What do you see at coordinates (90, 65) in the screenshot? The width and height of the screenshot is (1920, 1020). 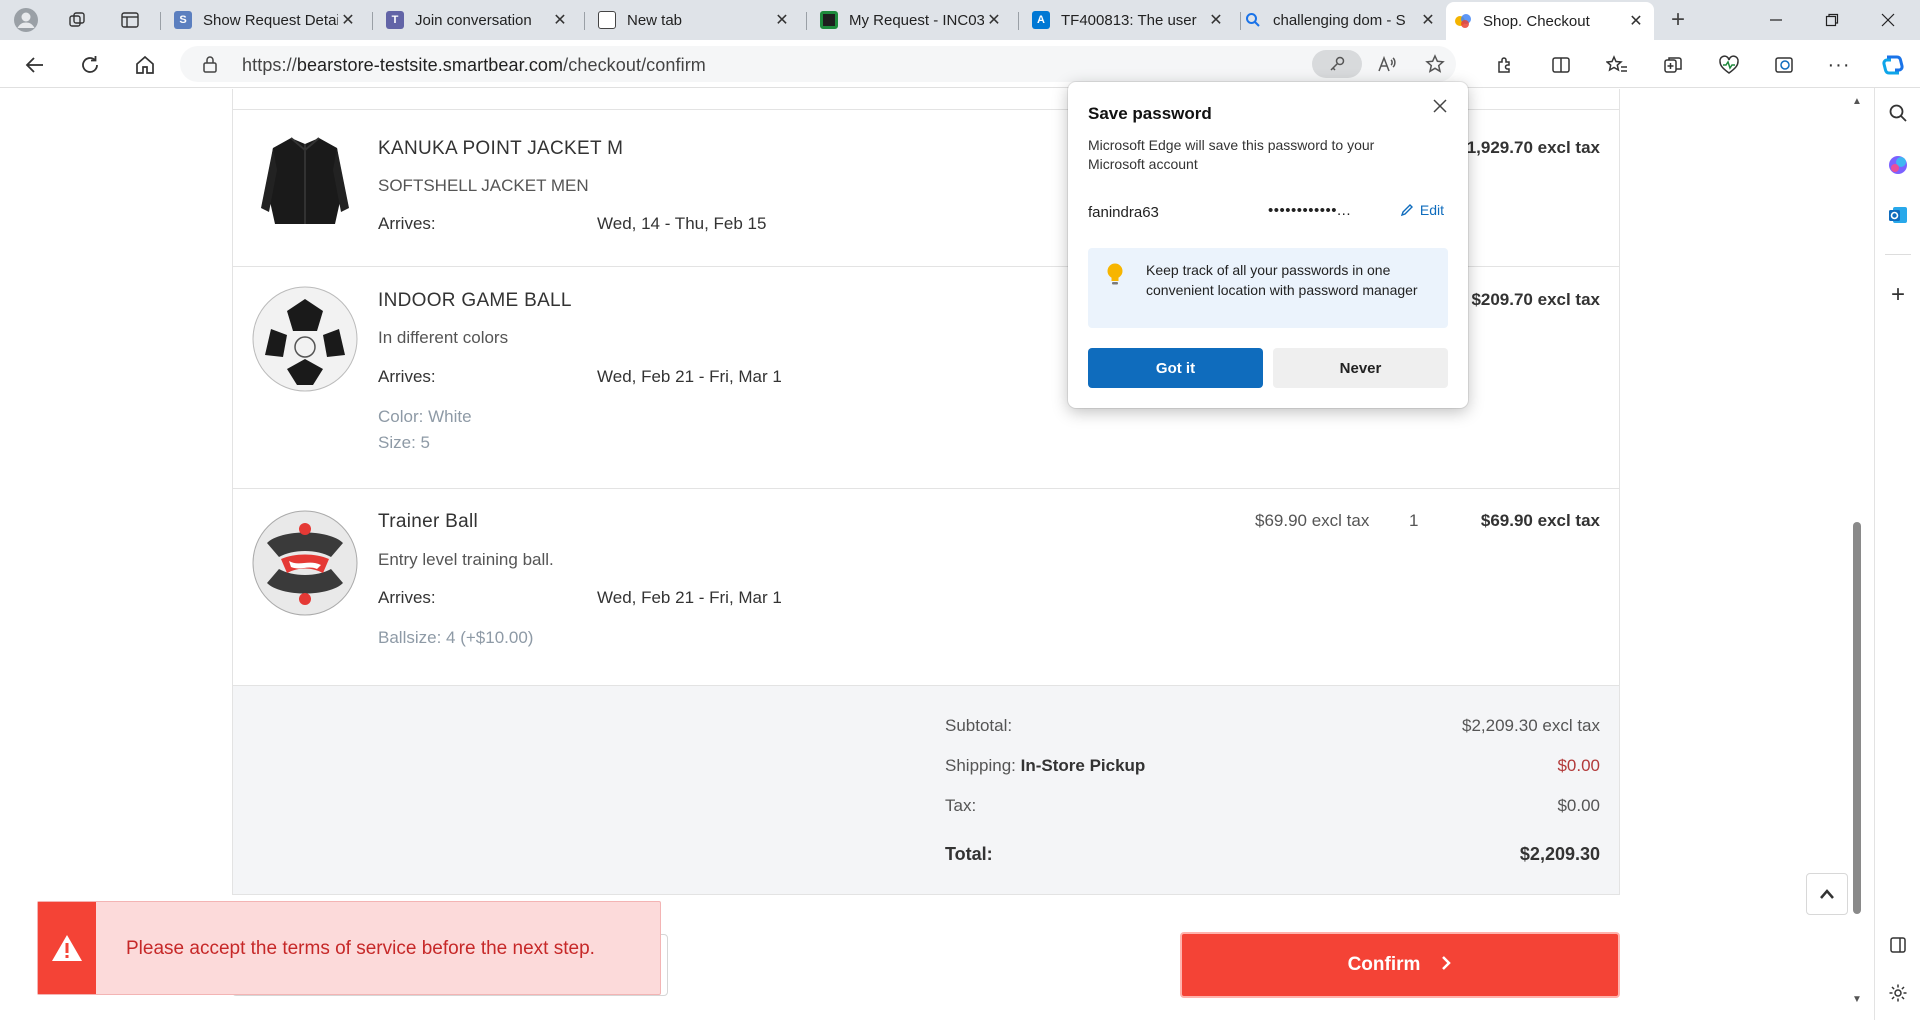 I see `refresh-icon` at bounding box center [90, 65].